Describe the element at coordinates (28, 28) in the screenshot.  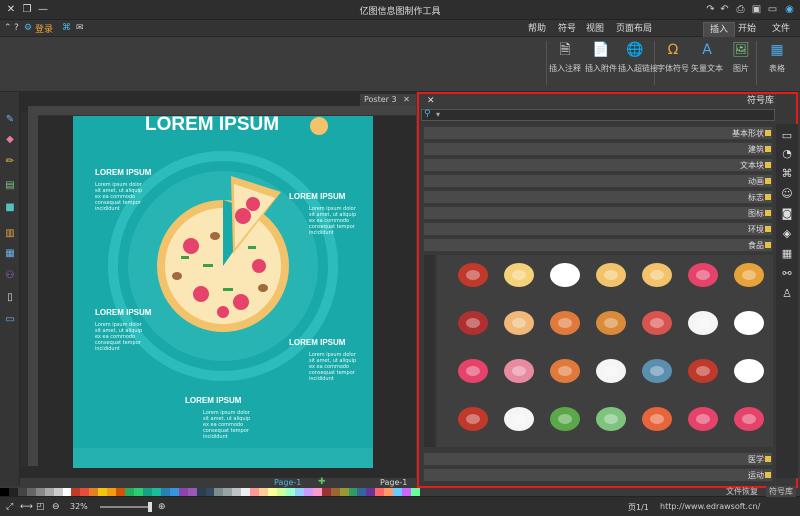
I see `settings-icon: ⚙` at that location.